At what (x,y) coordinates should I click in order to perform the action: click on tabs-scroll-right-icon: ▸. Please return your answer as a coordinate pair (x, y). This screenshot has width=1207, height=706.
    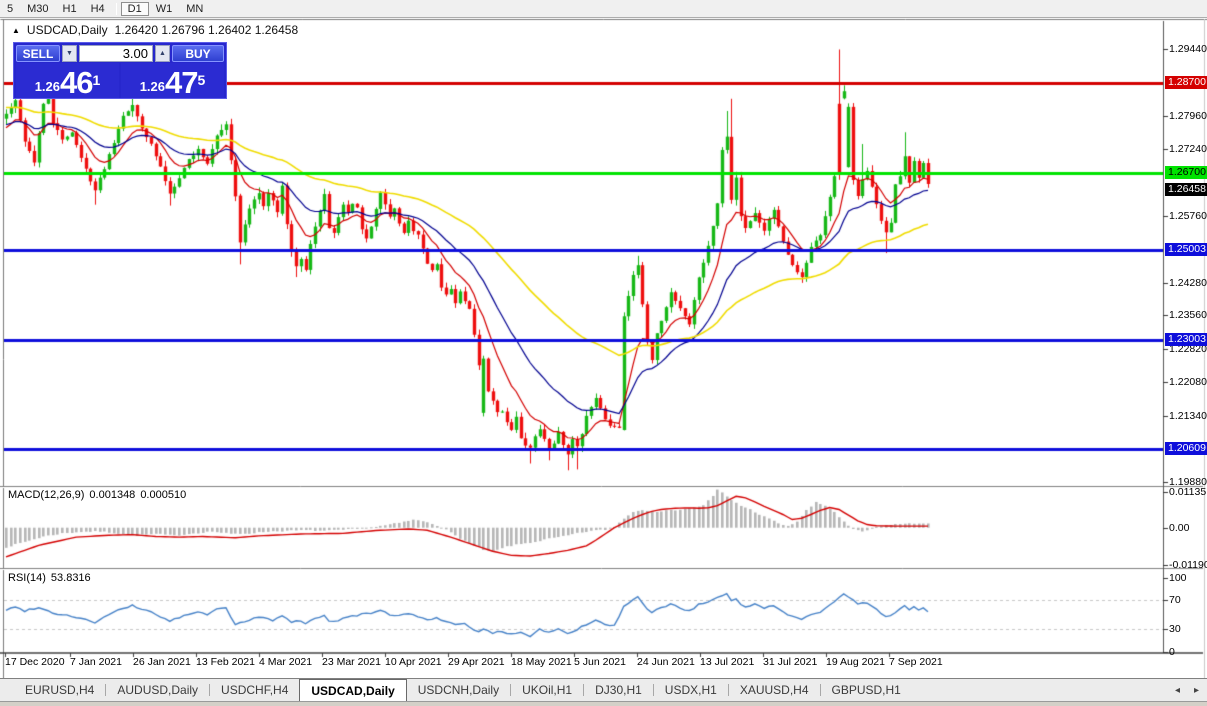
    Looking at the image, I should click on (1196, 690).